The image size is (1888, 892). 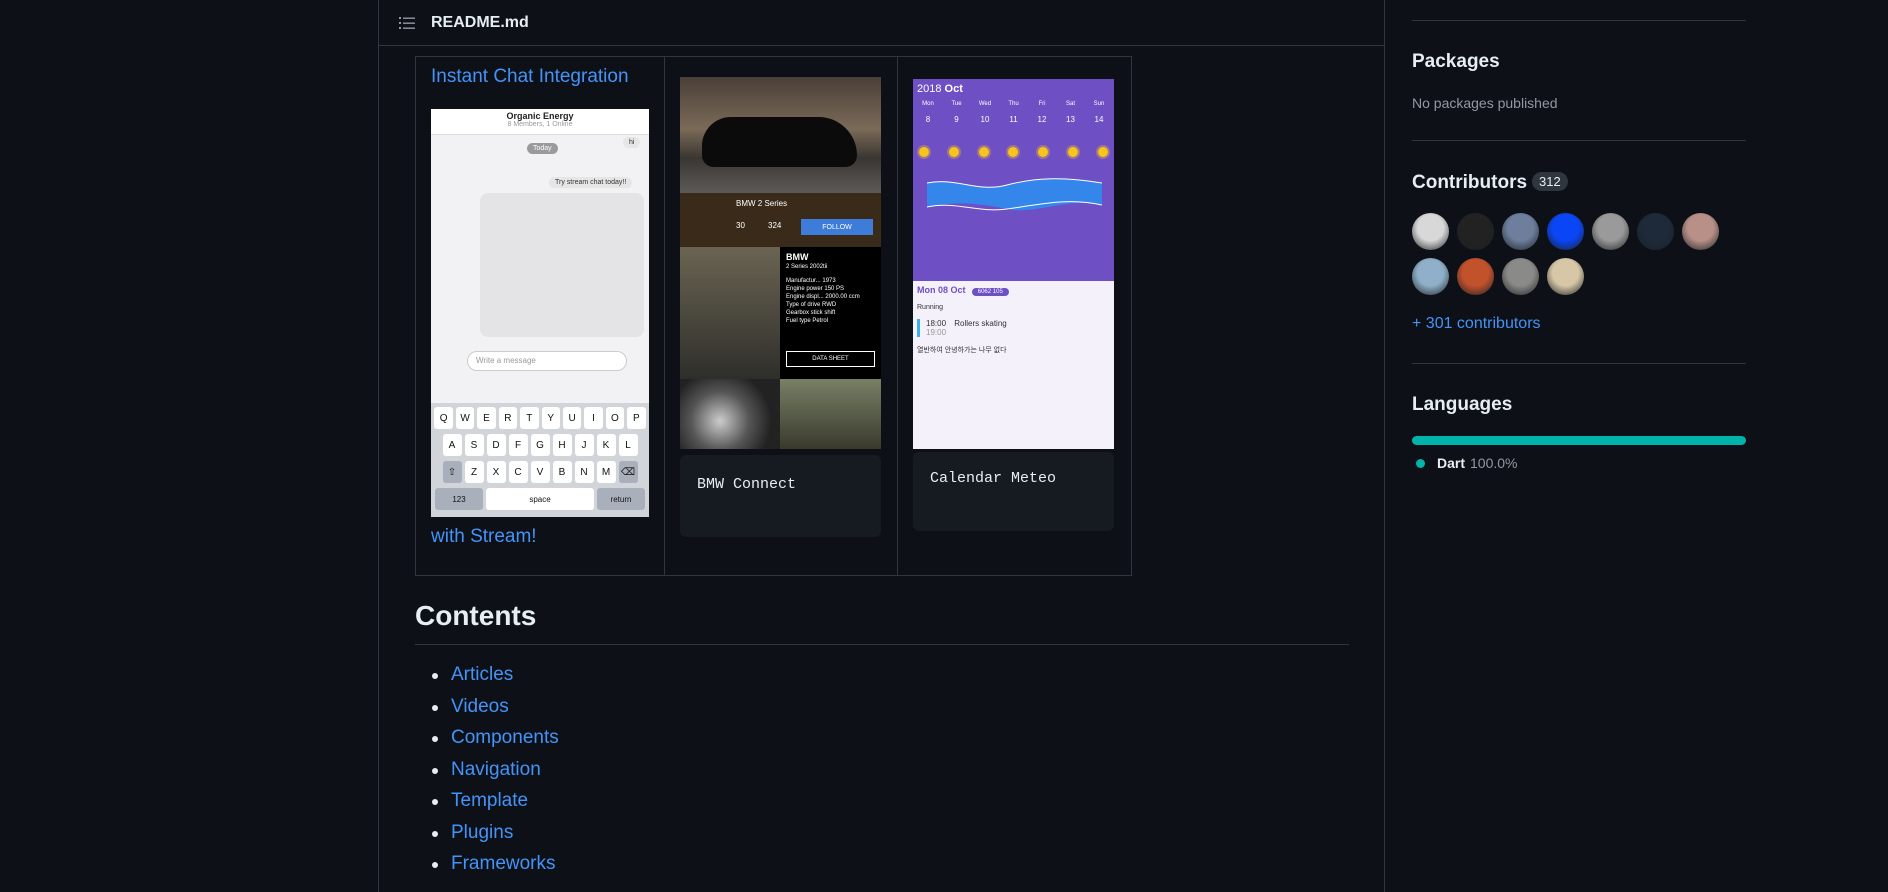 What do you see at coordinates (780, 496) in the screenshot?
I see `bmw-connect-caption: BMW Connect` at bounding box center [780, 496].